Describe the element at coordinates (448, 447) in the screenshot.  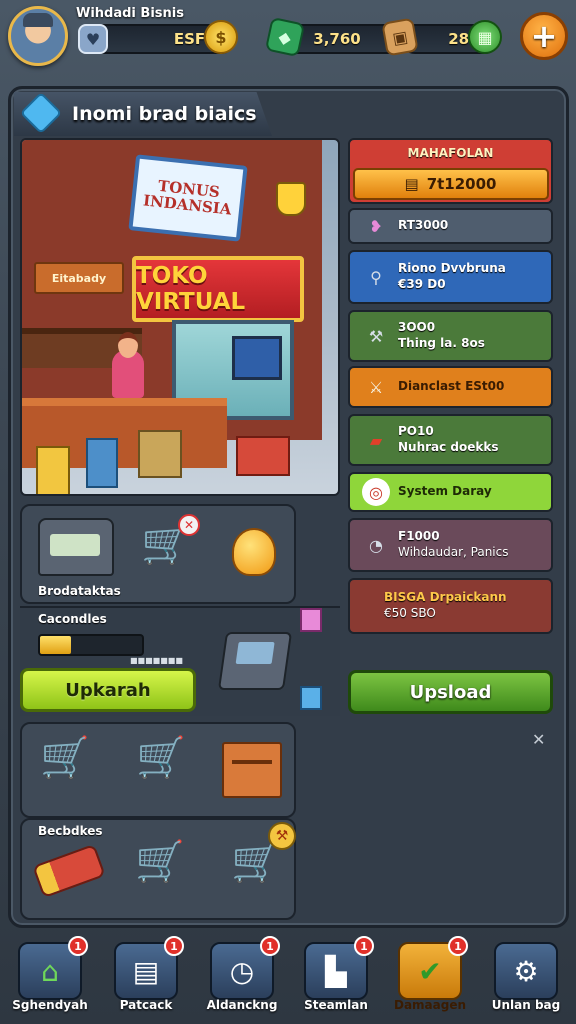
I see `card-line2: Nuhrac doekks` at that location.